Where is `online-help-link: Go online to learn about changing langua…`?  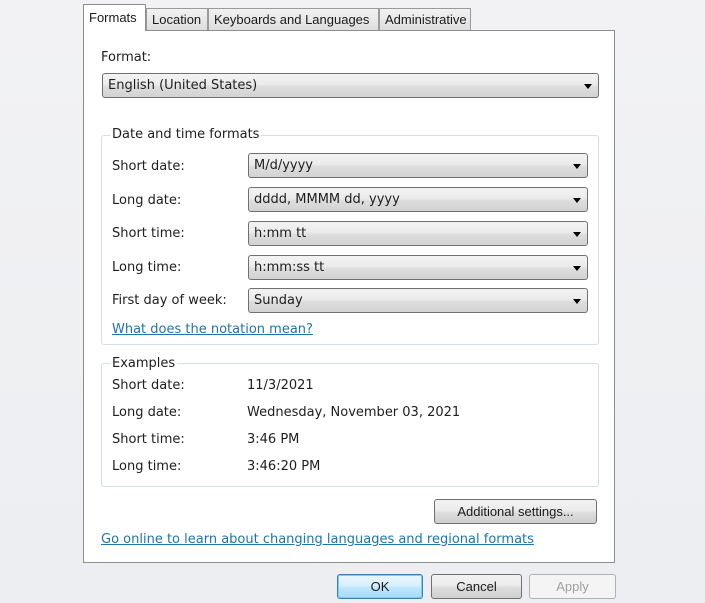
online-help-link: Go online to learn about changing langua… is located at coordinates (317, 539).